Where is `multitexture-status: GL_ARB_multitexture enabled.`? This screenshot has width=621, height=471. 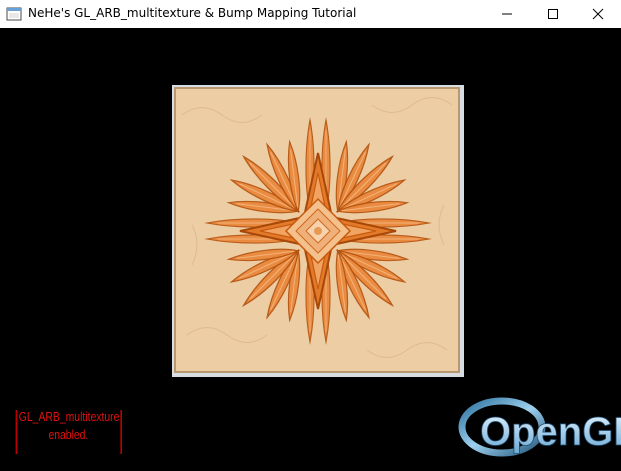 multitexture-status: GL_ARB_multitexture enabled. is located at coordinates (68, 432).